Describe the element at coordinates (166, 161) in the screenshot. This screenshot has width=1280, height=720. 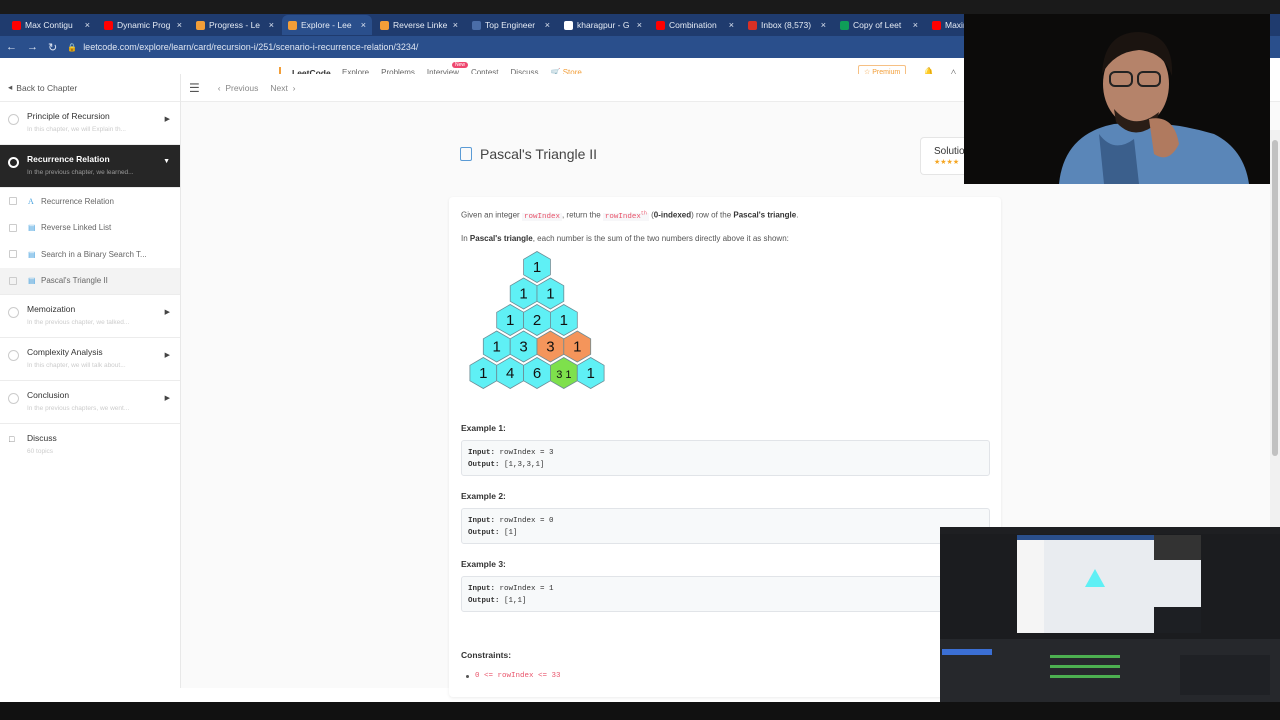
I see `caret-down-icon: ▼` at that location.